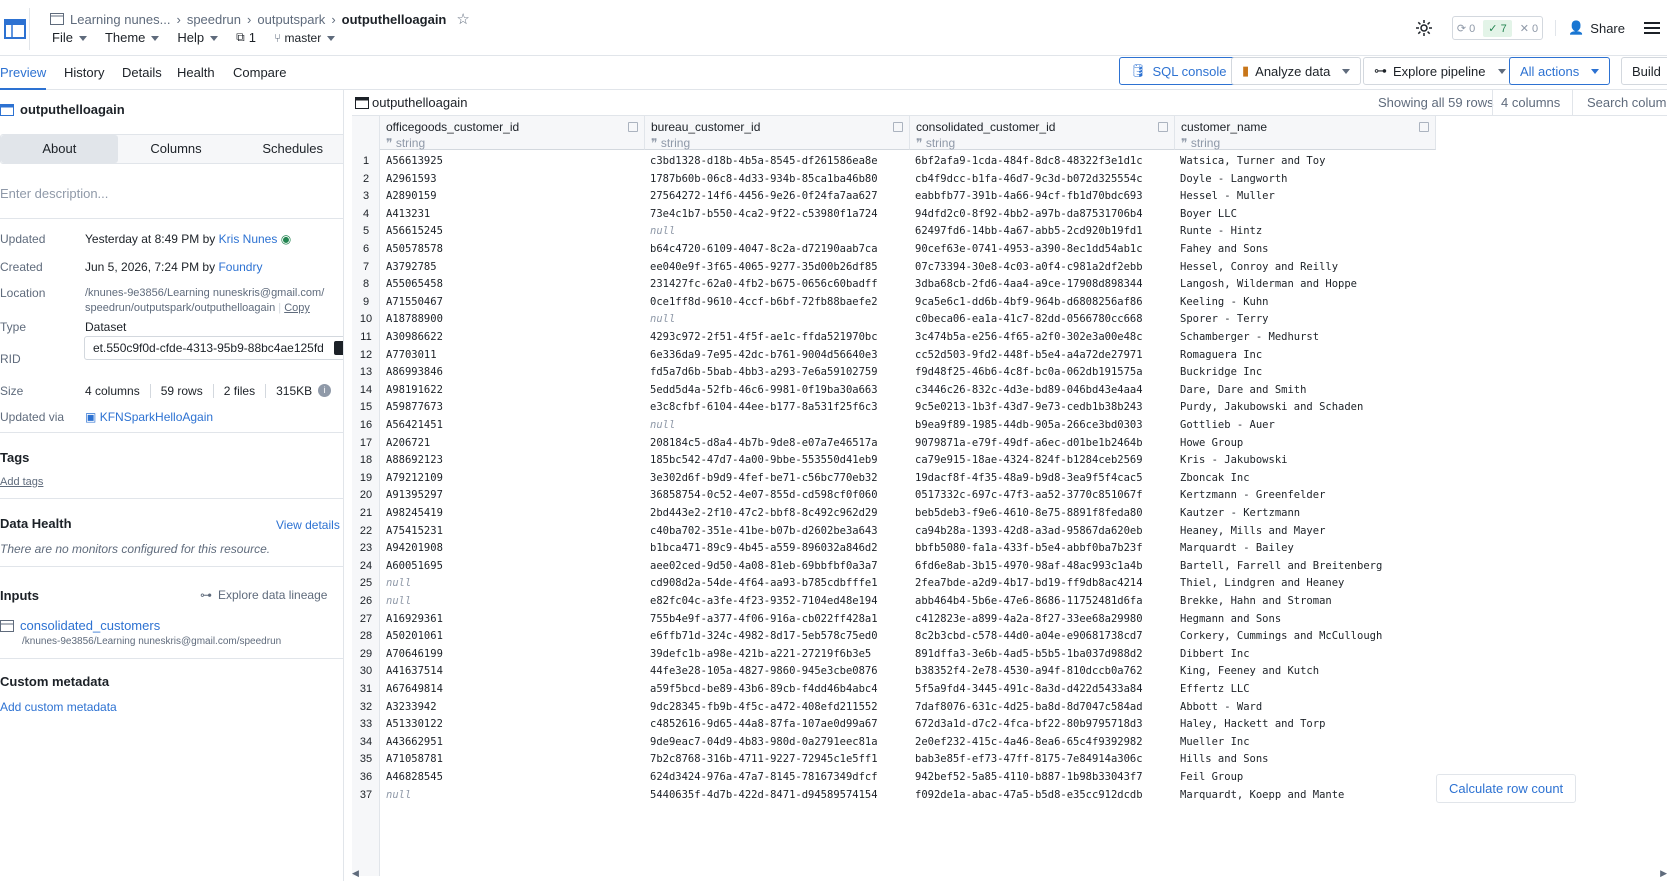  What do you see at coordinates (1044, 671) in the screenshot?
I see `table-cell: b38352f4-2e78-4530-a94f-810dccb0a762` at bounding box center [1044, 671].